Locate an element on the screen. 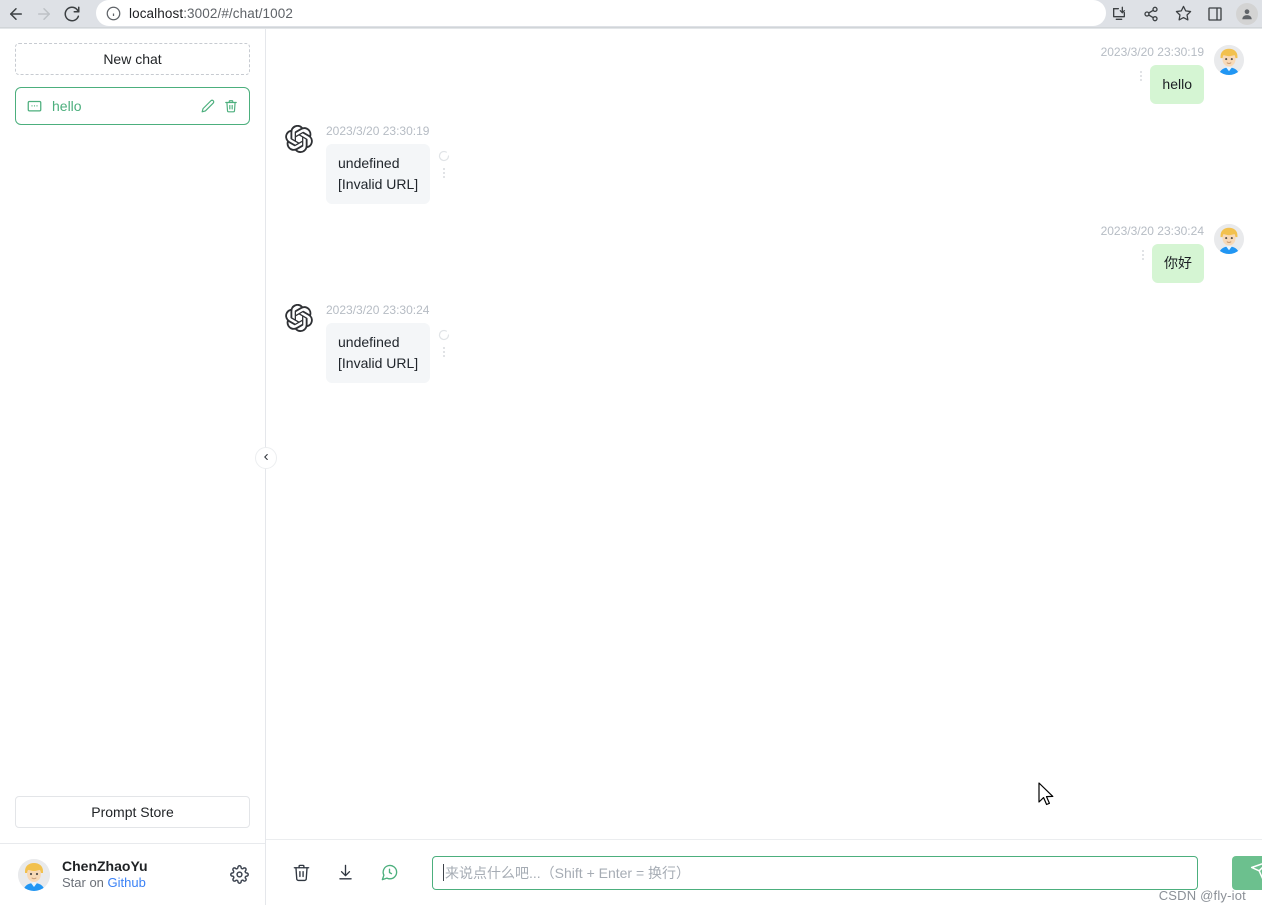 The width and height of the screenshot is (1262, 905). gear-settings-icon is located at coordinates (239, 875).